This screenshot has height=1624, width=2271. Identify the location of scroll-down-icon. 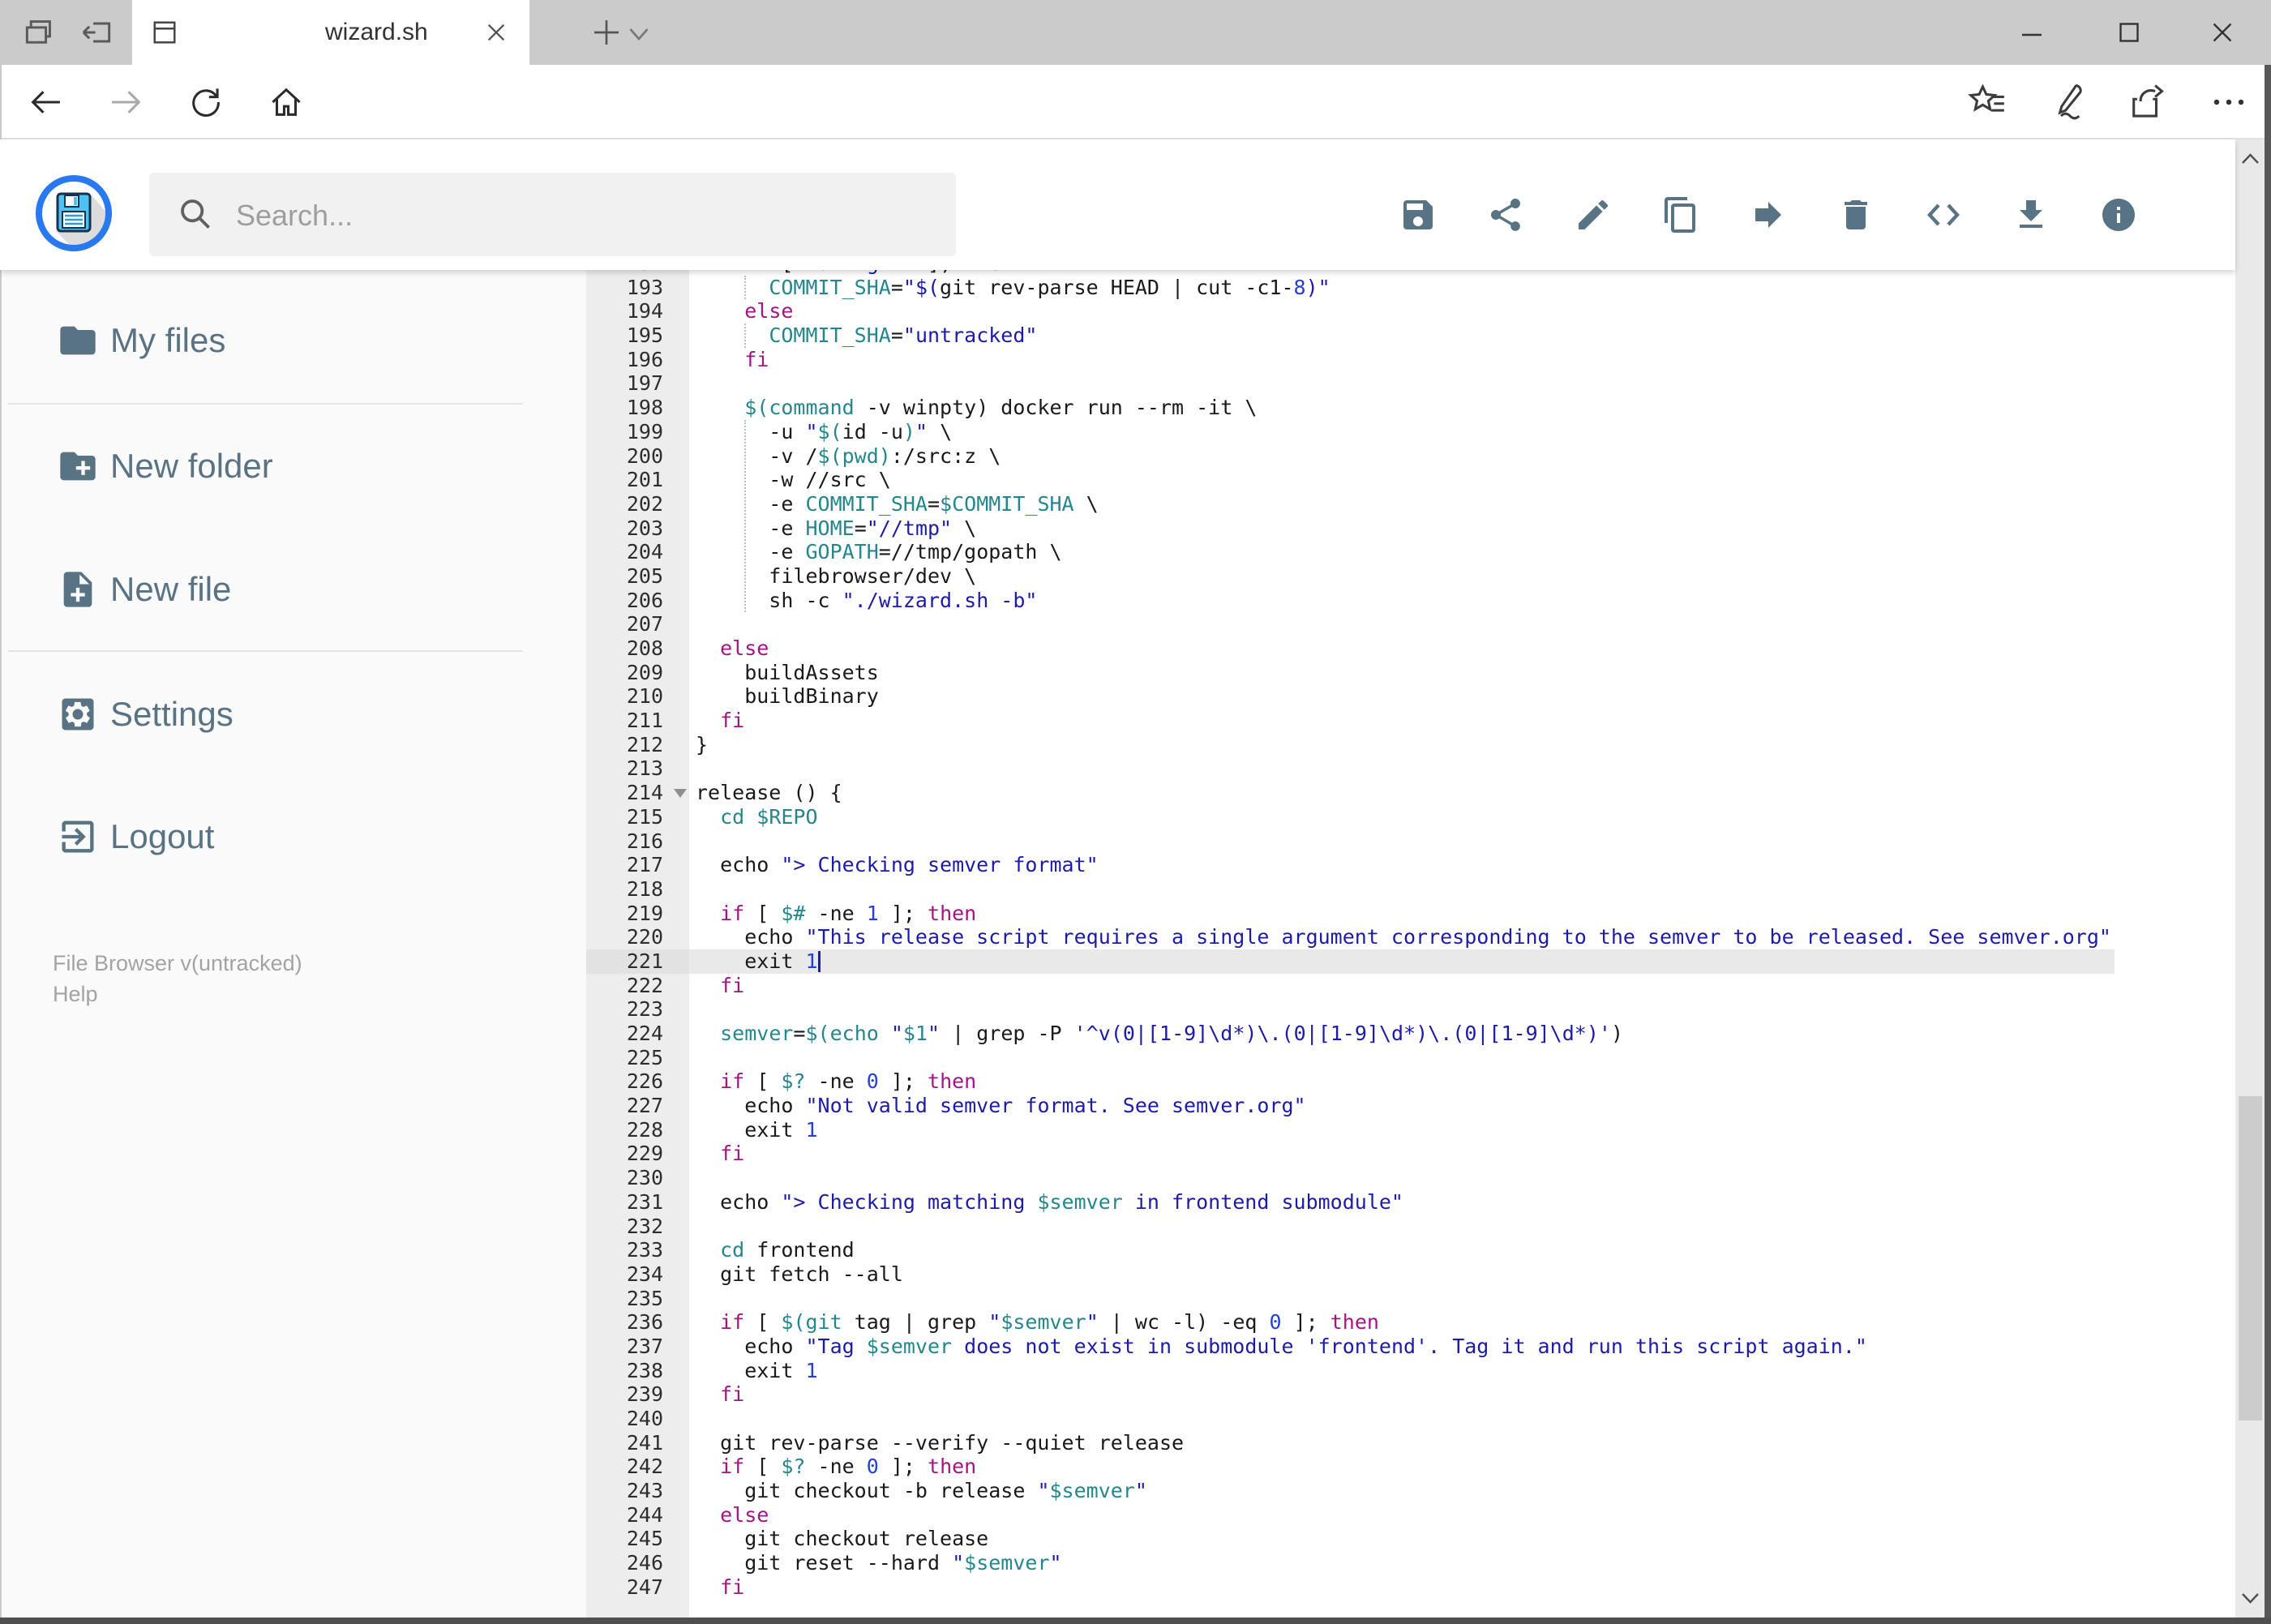
(2251, 1598).